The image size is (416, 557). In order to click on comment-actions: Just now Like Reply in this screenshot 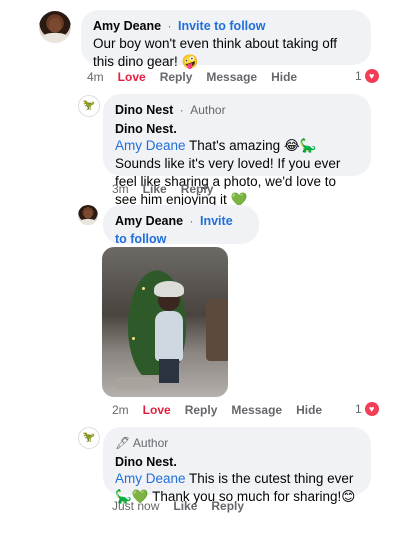, I will do `click(185, 506)`.